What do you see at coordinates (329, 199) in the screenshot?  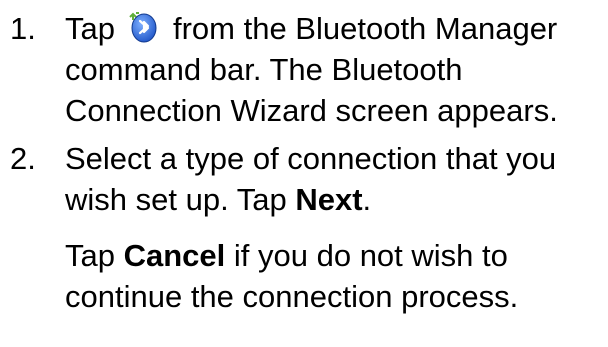 I see `next-label: Next` at bounding box center [329, 199].